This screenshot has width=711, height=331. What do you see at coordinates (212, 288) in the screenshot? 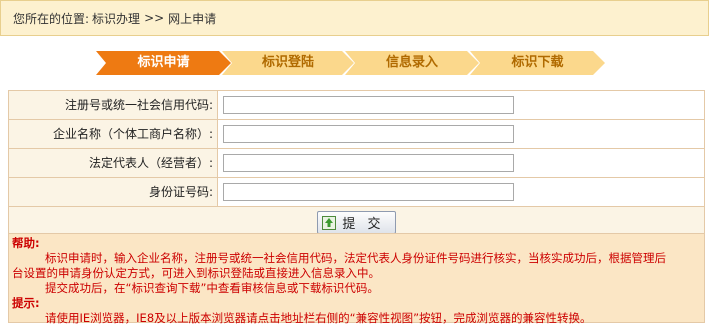
I see `help-line-3: 提交成功后，在“标识查询下载”中查看审核信息或下载标识代码。` at bounding box center [212, 288].